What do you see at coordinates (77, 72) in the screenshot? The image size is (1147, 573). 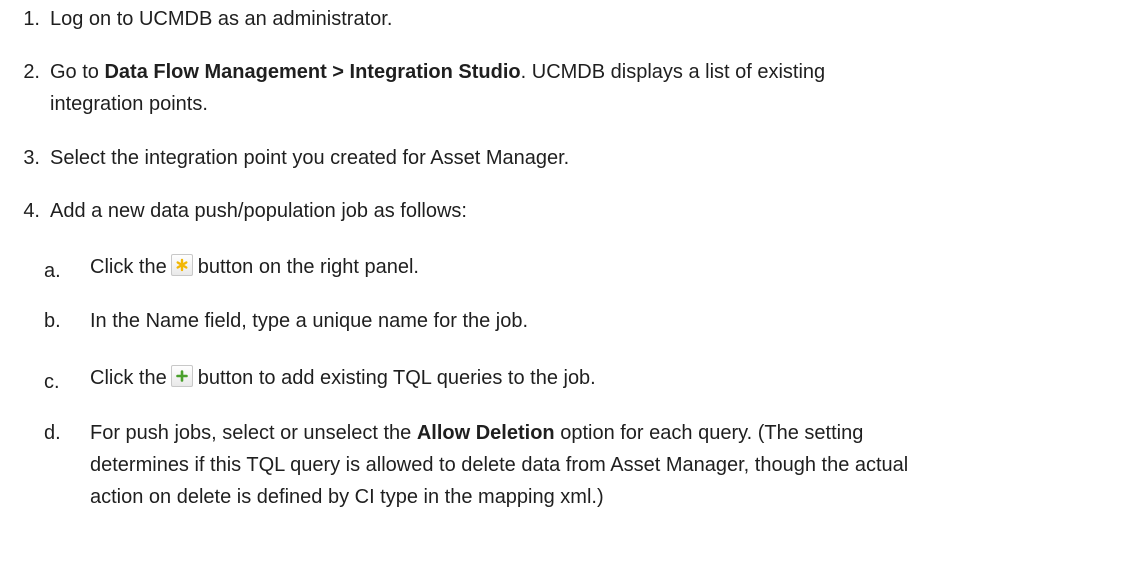 I see `step-text-pre: Go to` at bounding box center [77, 72].